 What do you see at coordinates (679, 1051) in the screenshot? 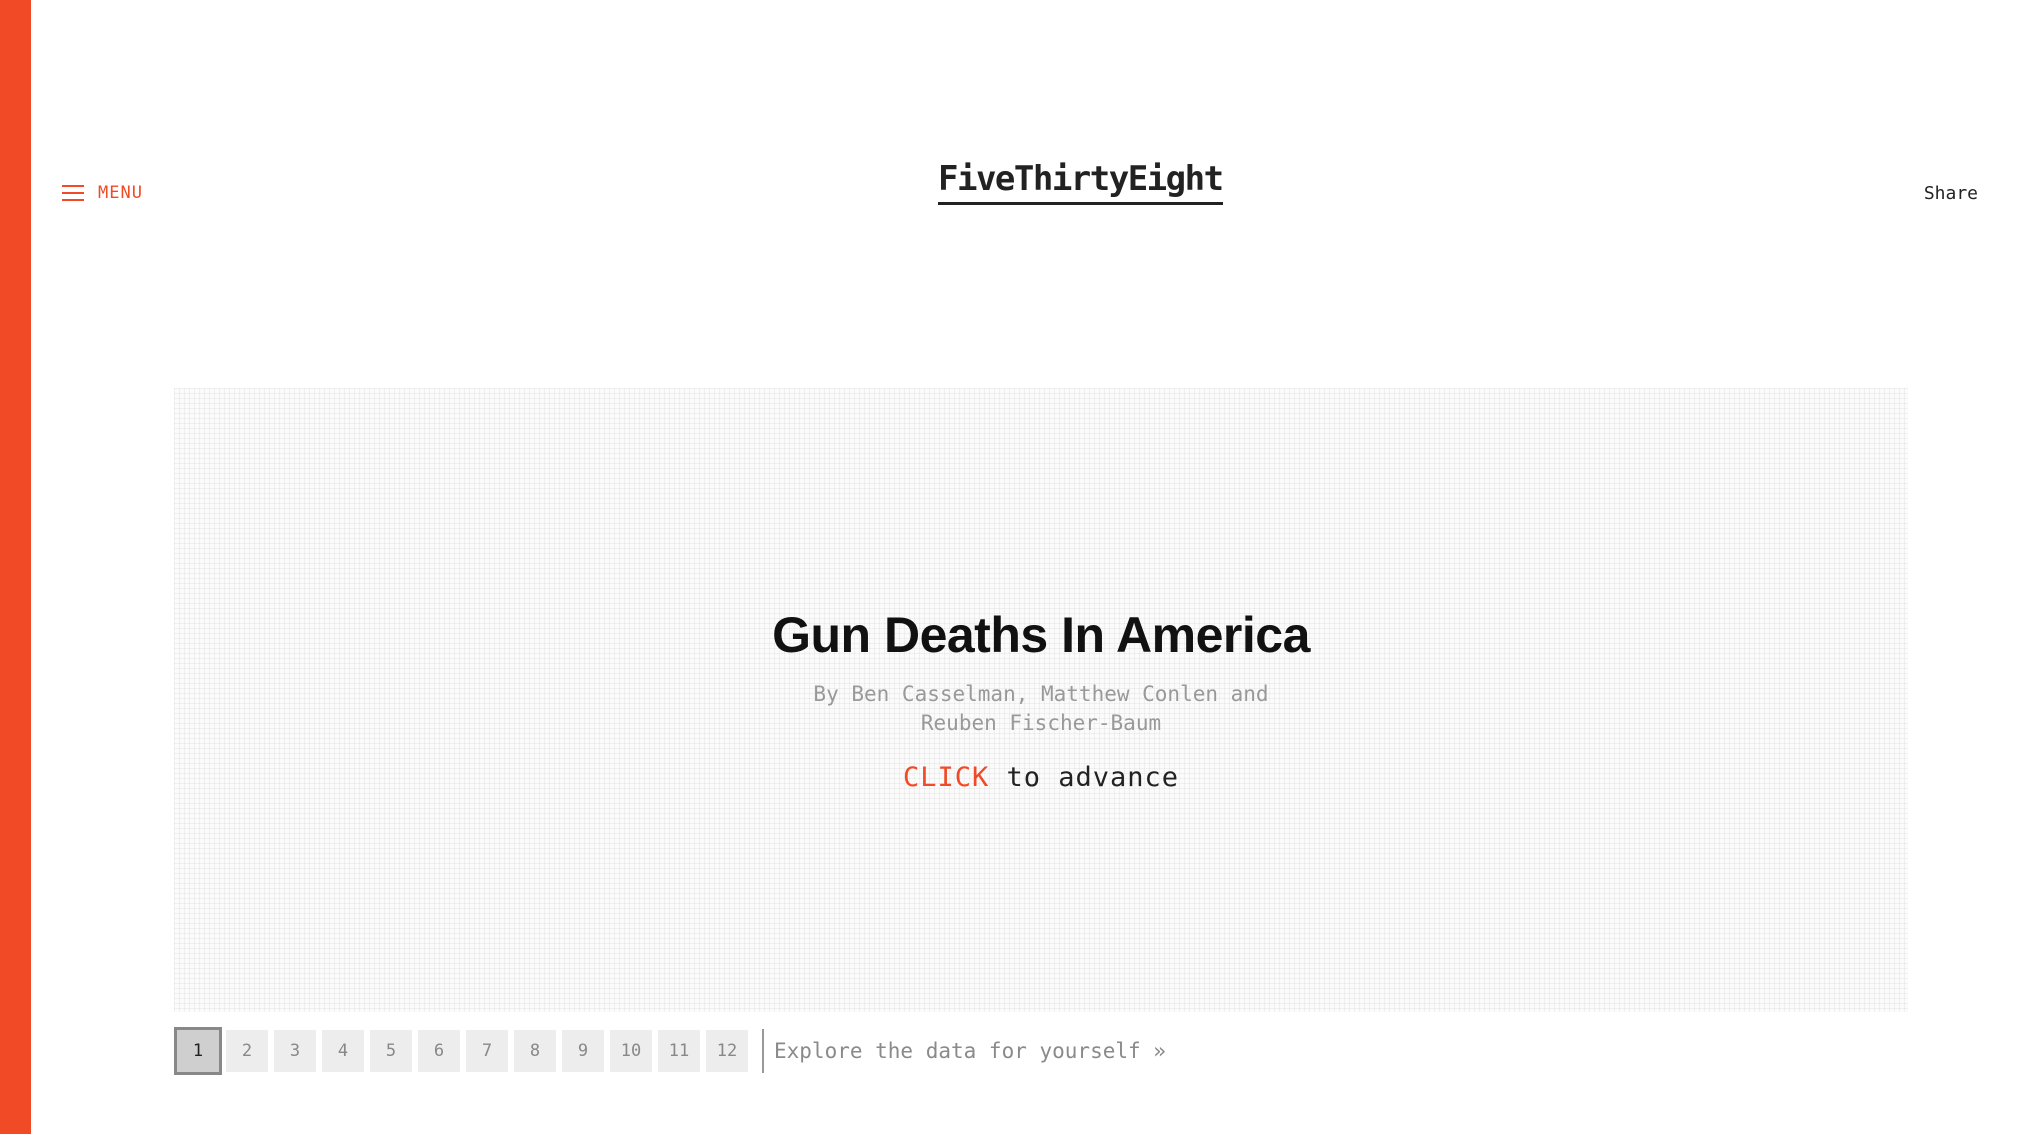
I see `page-button-11: 11` at bounding box center [679, 1051].